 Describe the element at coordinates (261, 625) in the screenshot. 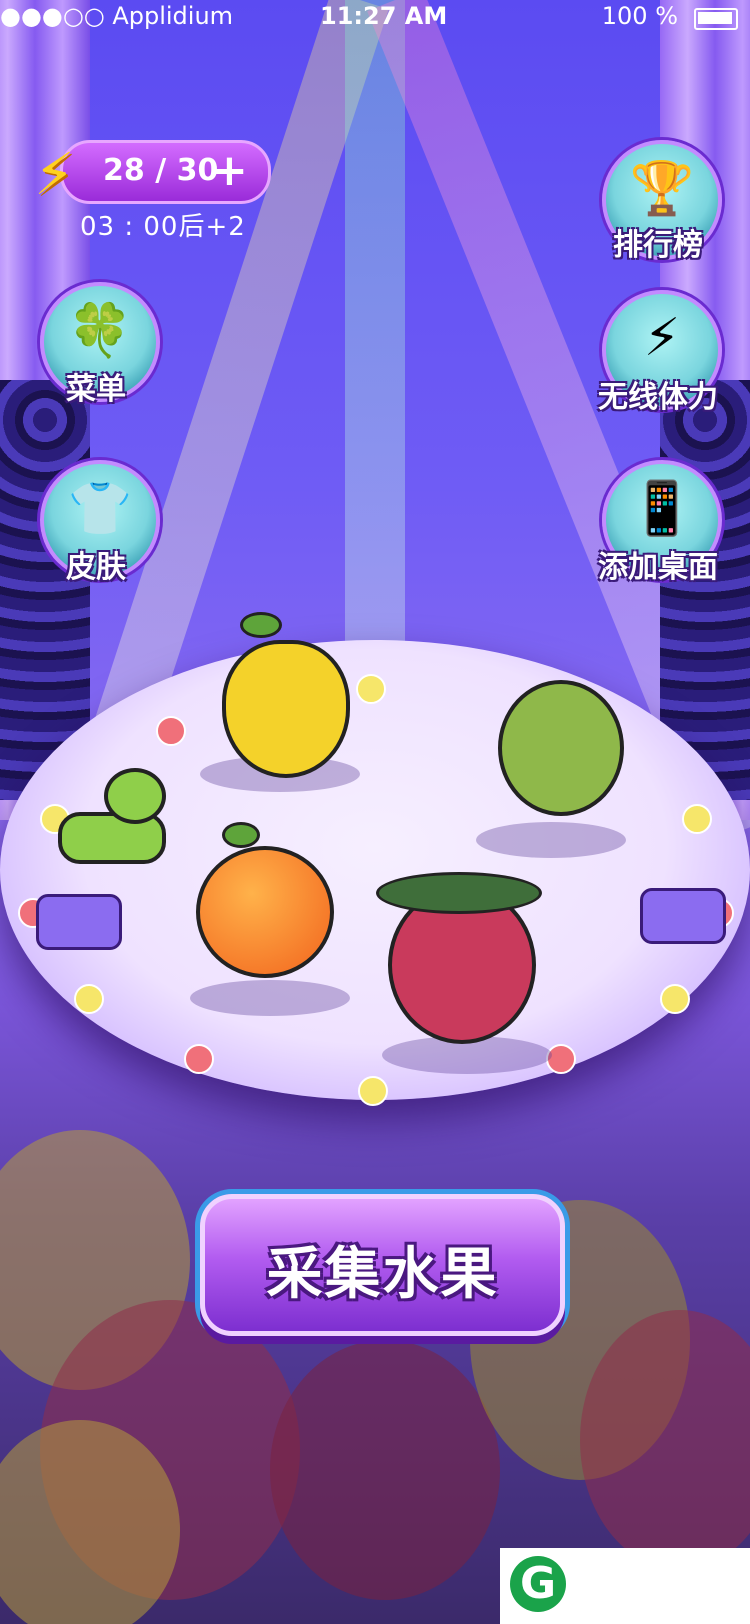

I see `pear-leaf-icon` at that location.